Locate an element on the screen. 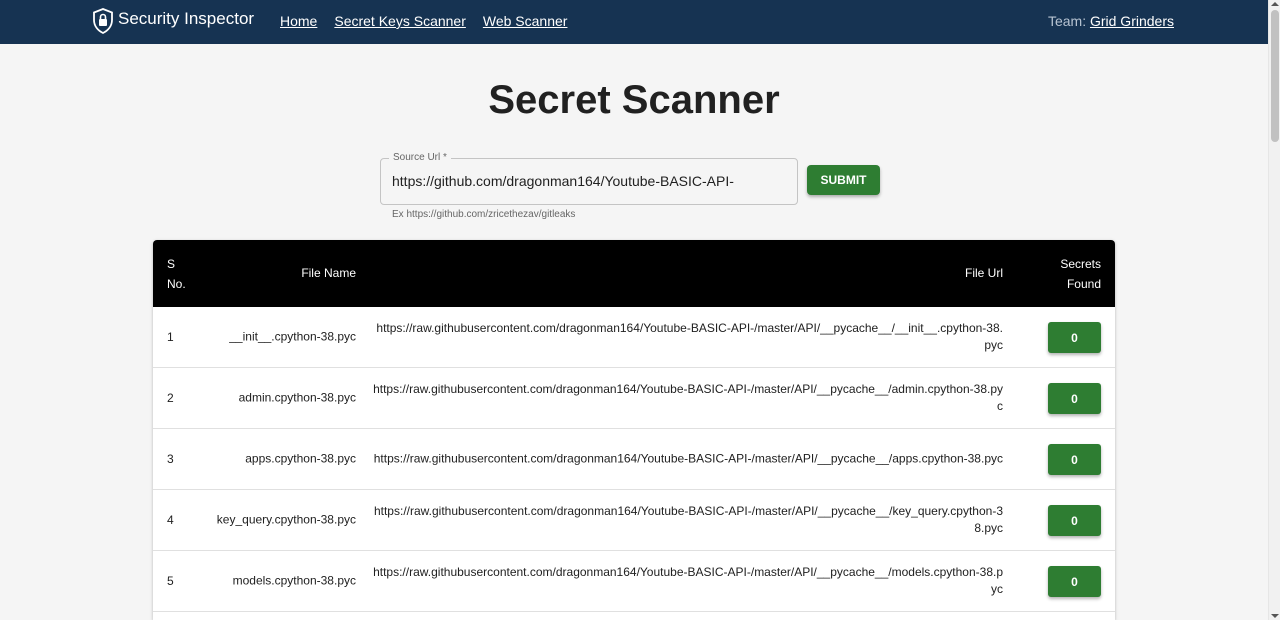 Image resolution: width=1280 pixels, height=620 pixels. header-secrets-found: Secrets Found is located at coordinates (1071, 274).